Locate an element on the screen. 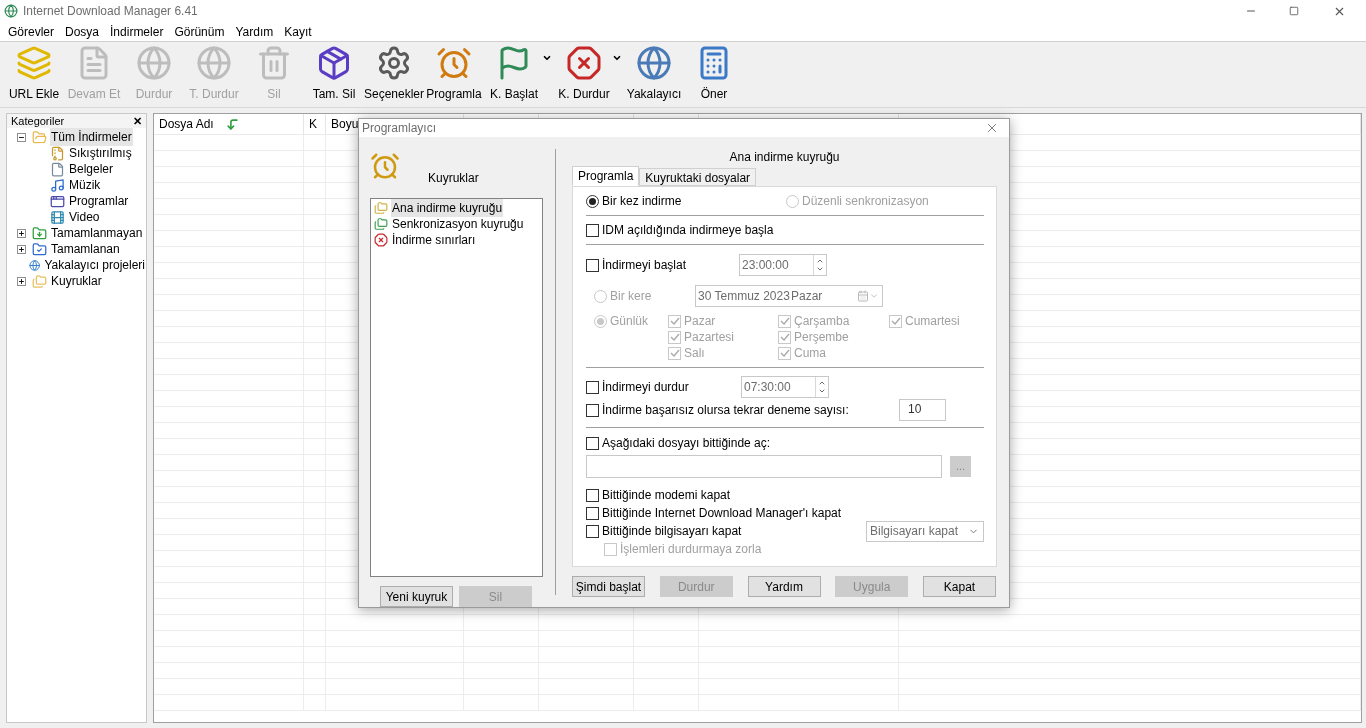  toolbar-button: Programla is located at coordinates (454, 74).